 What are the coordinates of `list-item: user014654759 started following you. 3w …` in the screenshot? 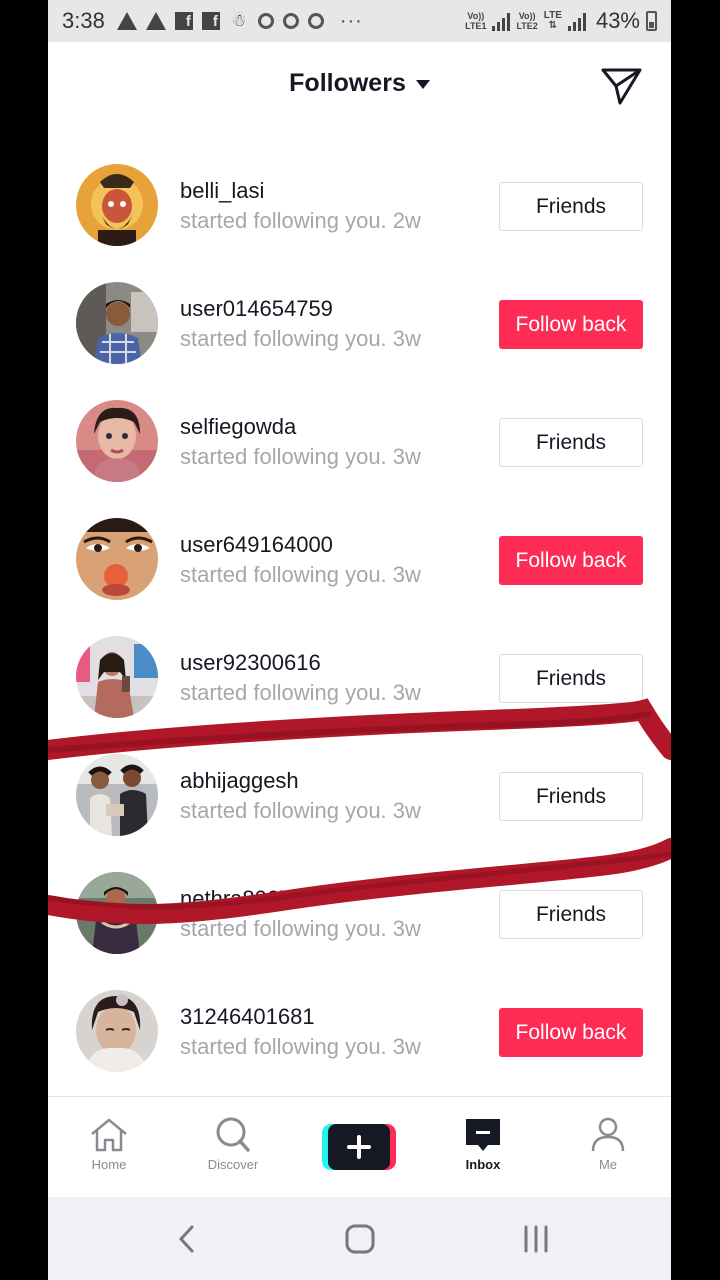 It's located at (359, 316).